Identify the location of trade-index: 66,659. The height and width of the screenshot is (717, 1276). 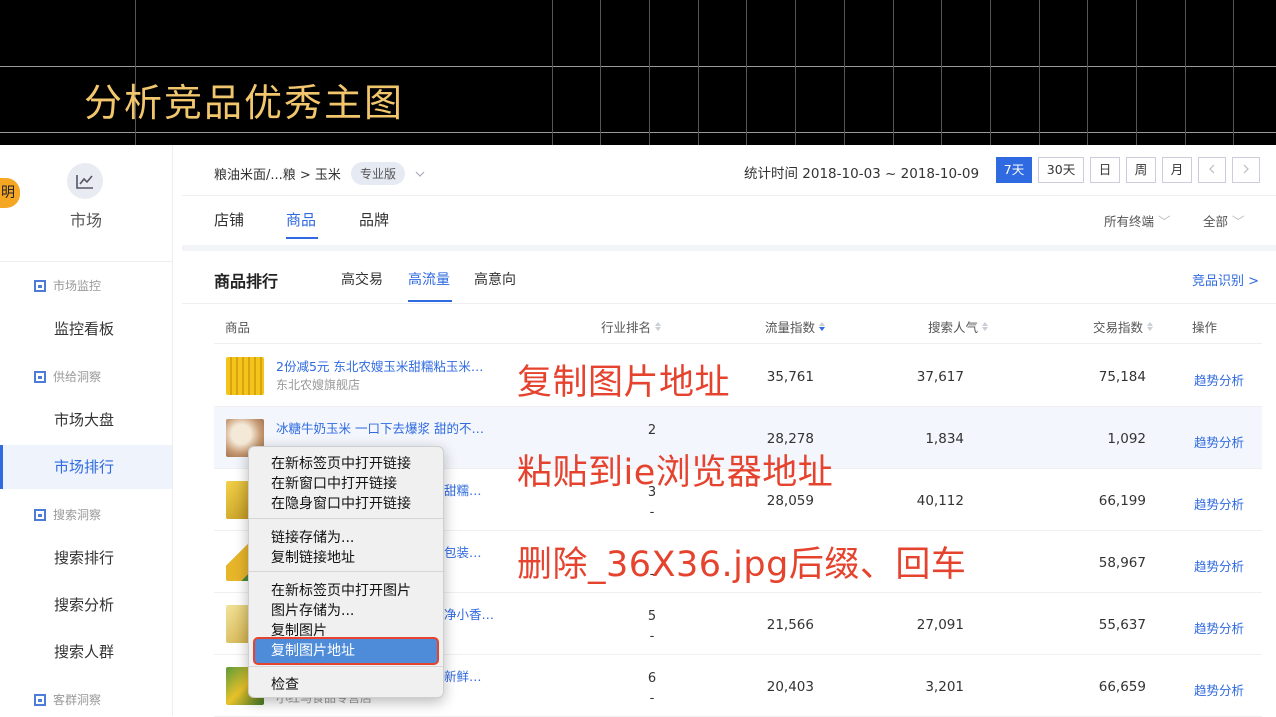
(1122, 687).